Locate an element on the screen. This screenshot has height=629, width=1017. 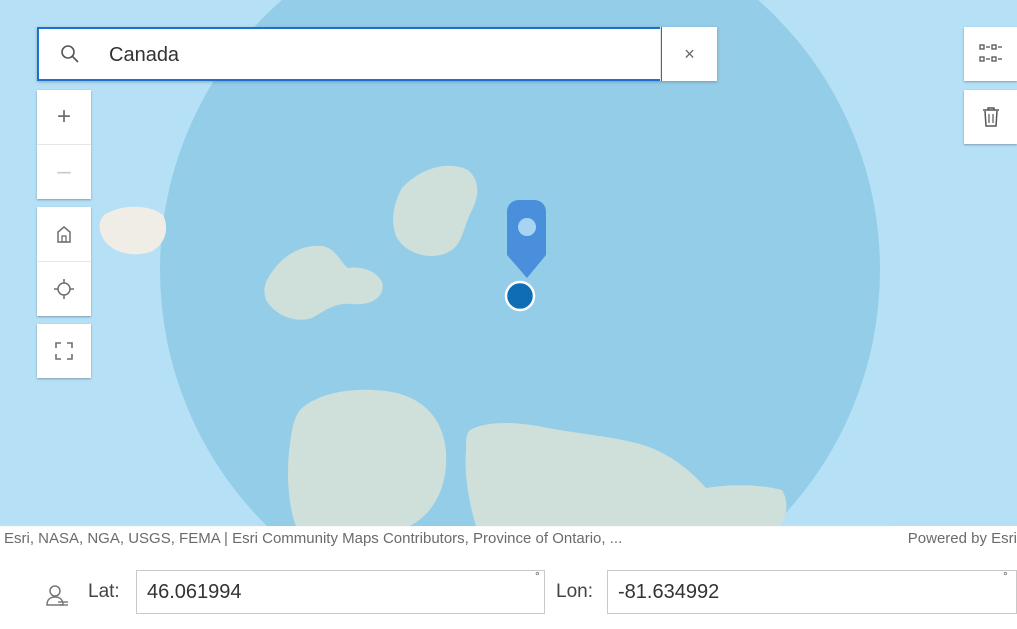
clear-search-button: × is located at coordinates (689, 54).